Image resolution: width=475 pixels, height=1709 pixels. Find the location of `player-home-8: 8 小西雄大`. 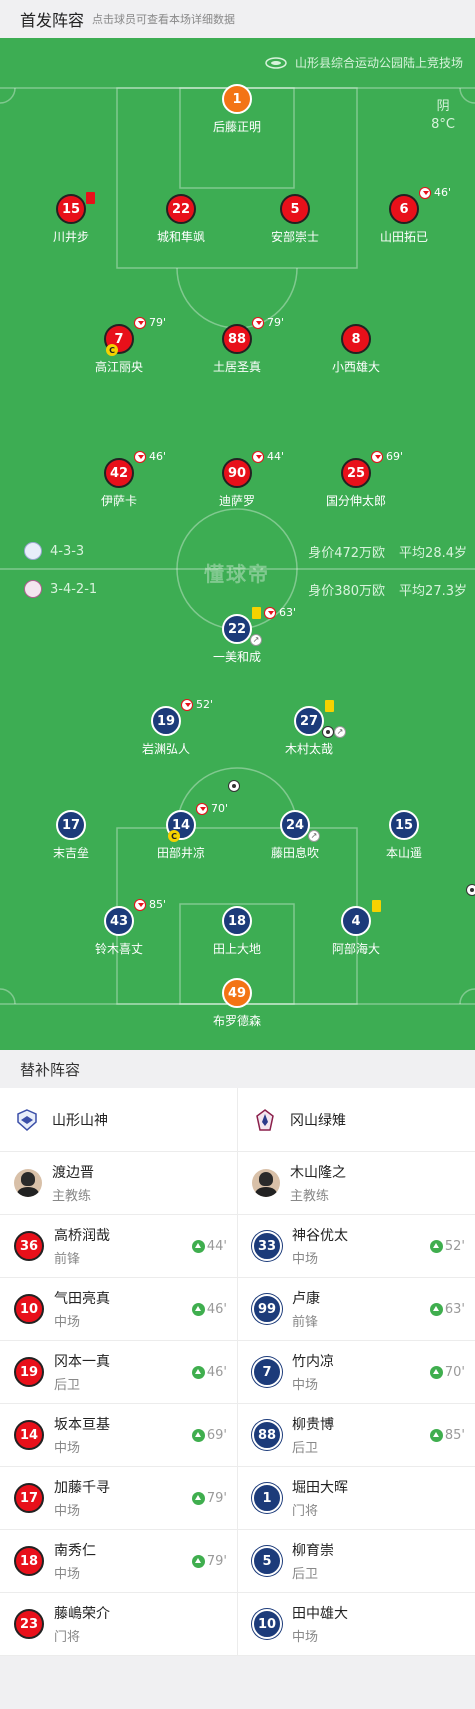

player-home-8: 8 小西雄大 is located at coordinates (356, 349).